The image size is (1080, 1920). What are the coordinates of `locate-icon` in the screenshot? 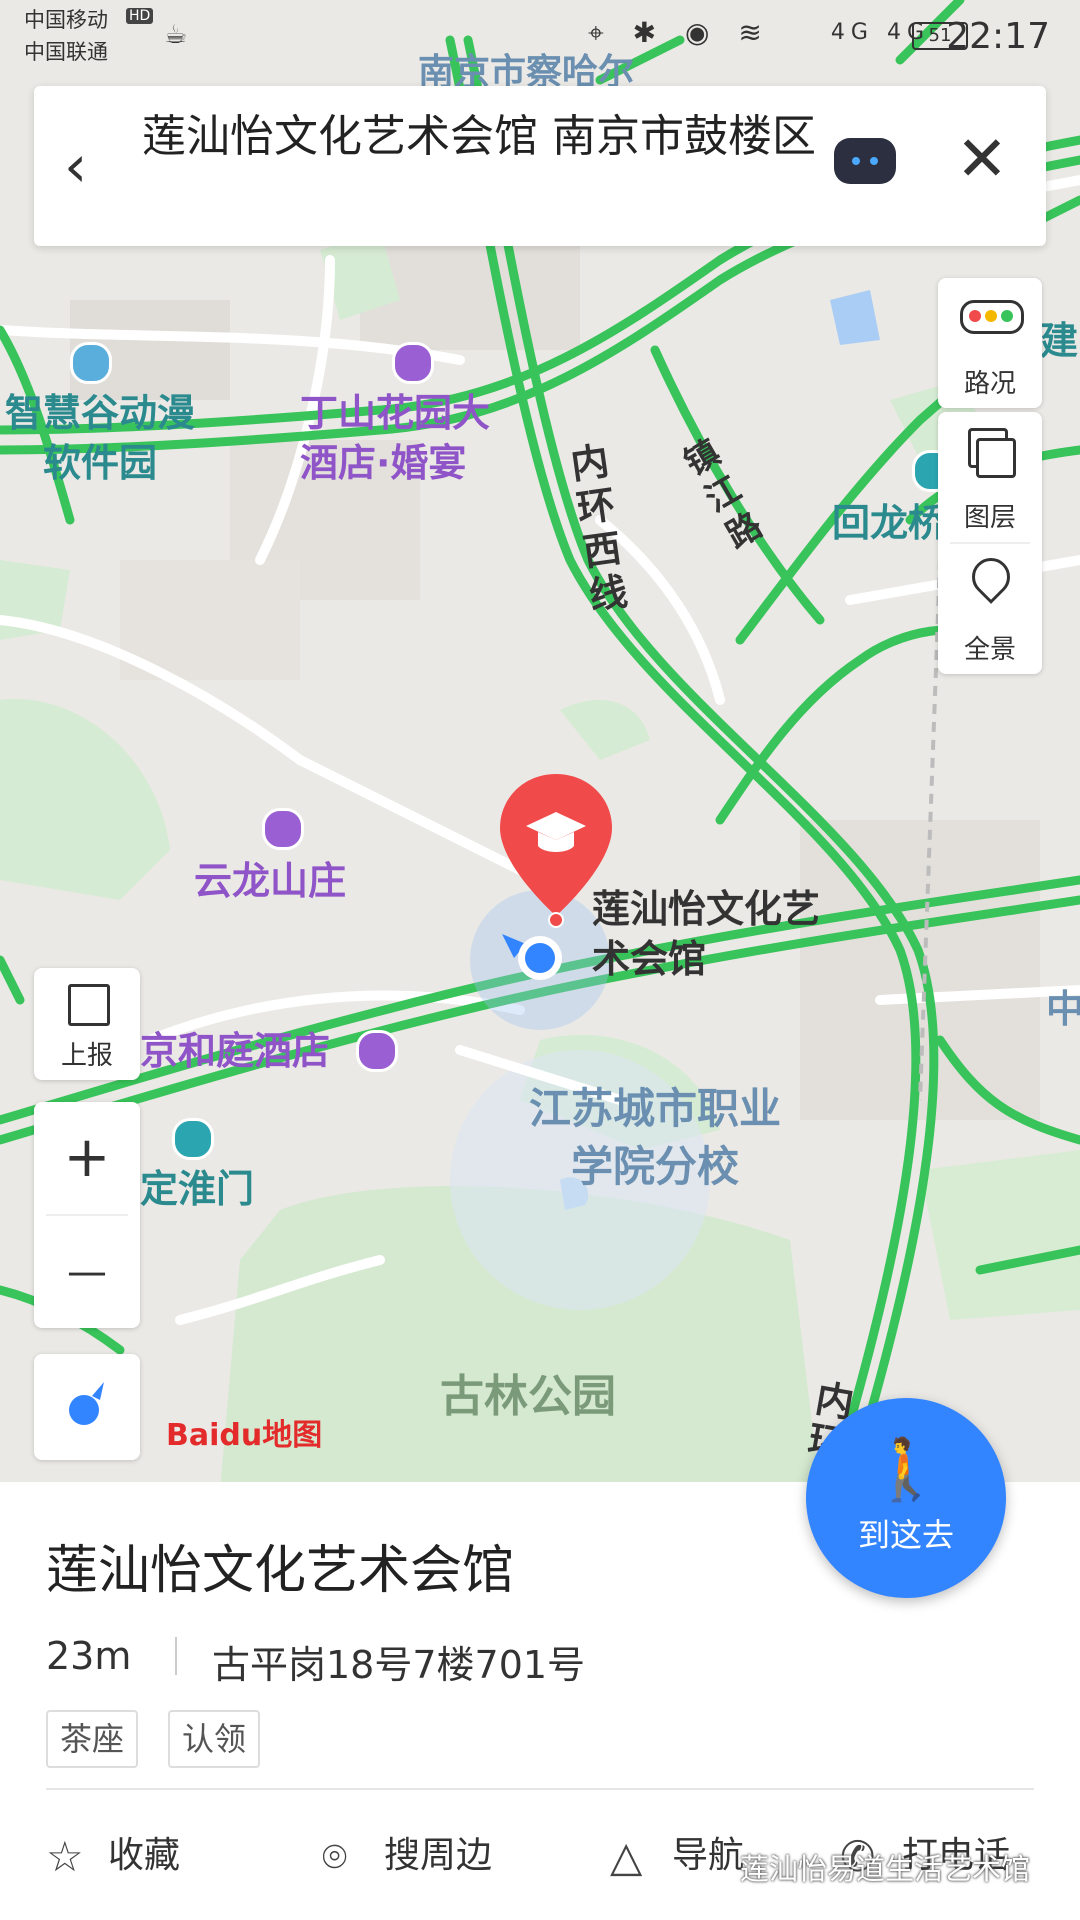 It's located at (86, 1403).